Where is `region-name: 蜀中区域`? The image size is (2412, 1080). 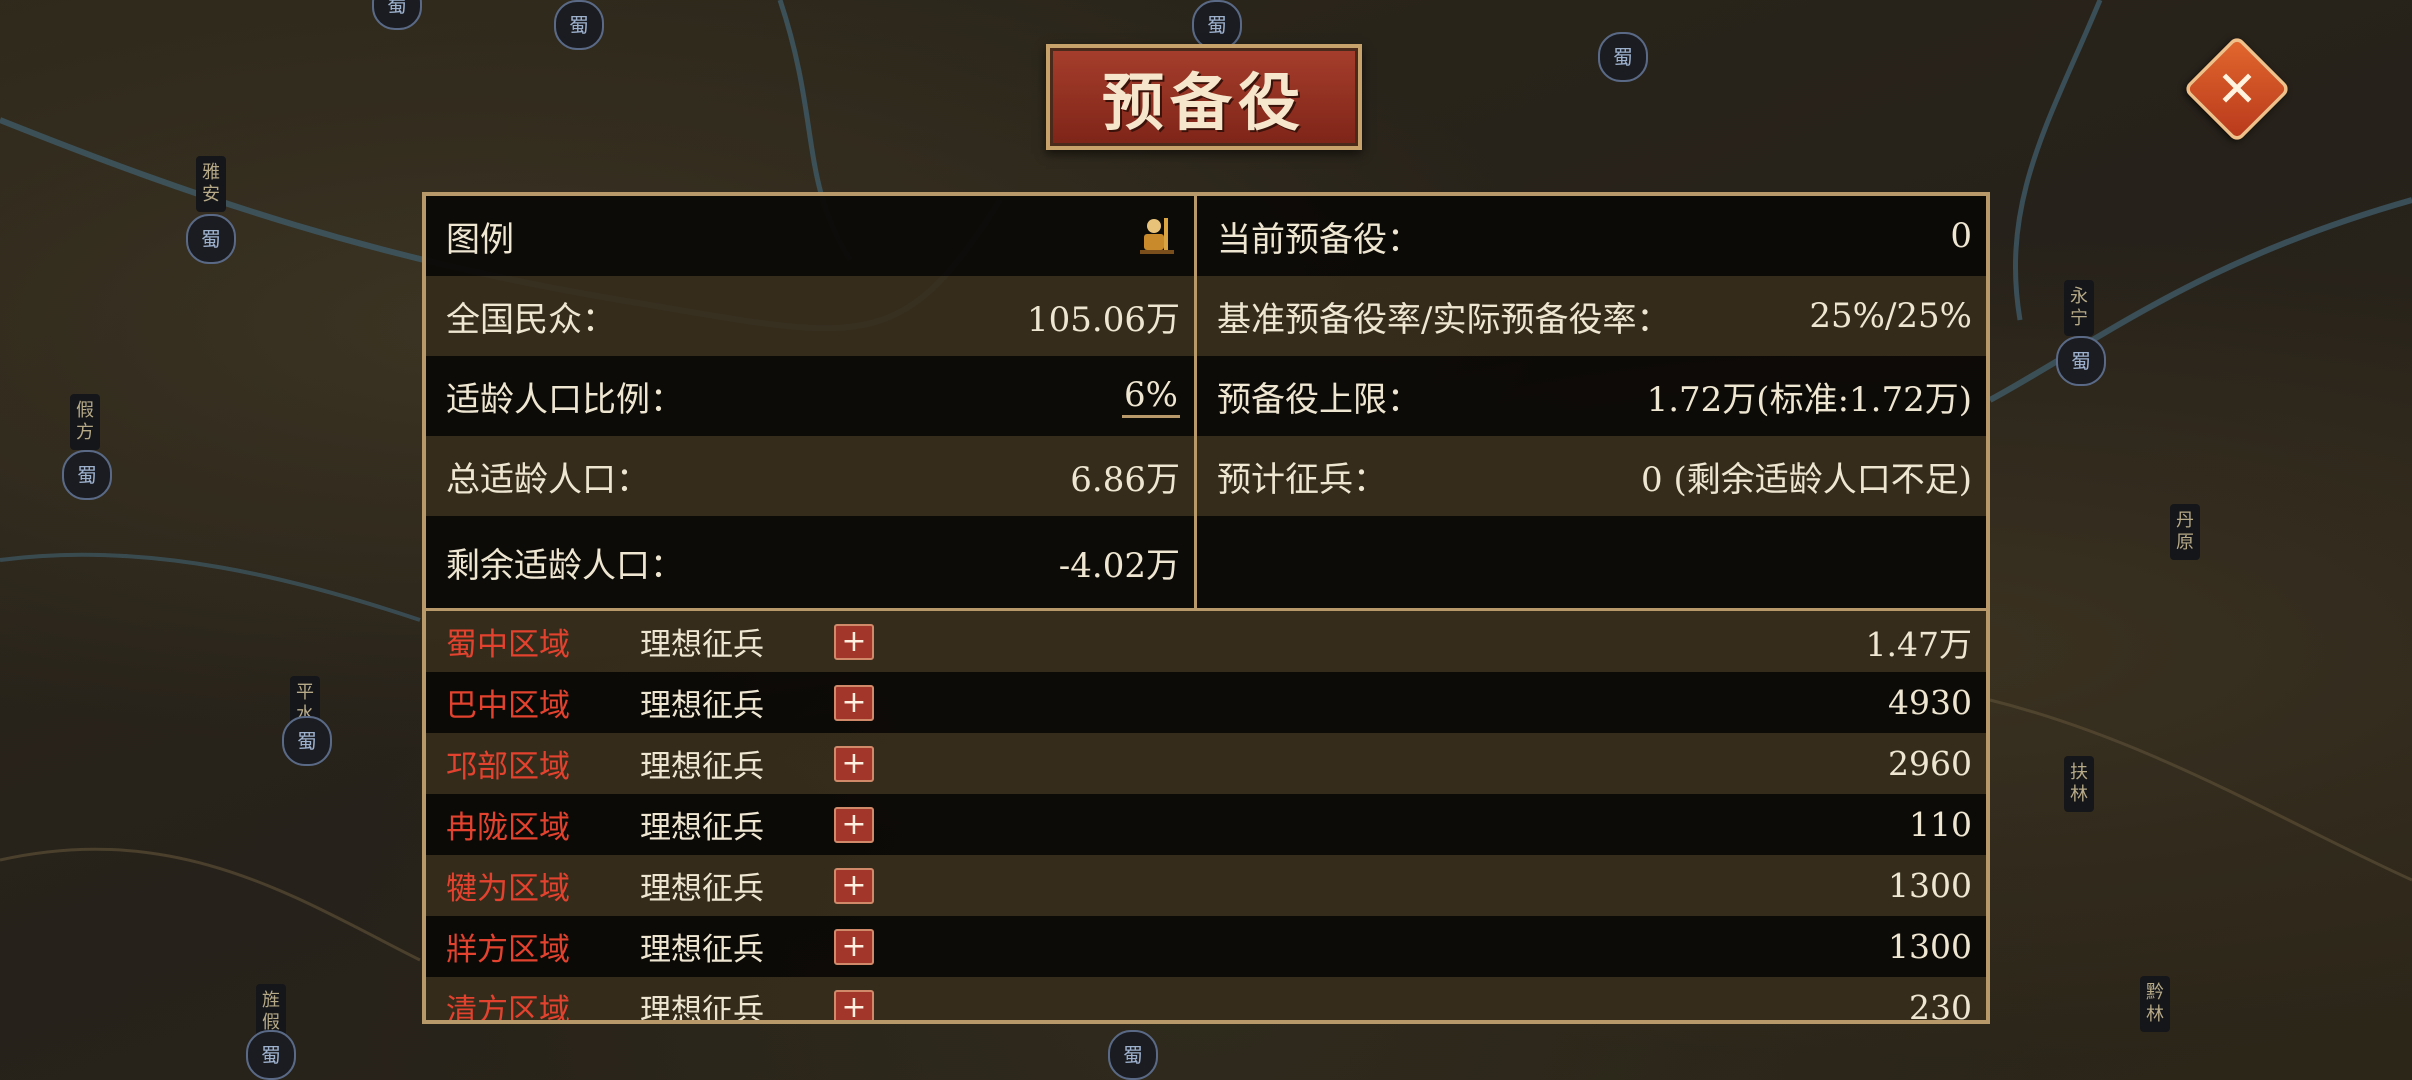 region-name: 蜀中区域 is located at coordinates (508, 645).